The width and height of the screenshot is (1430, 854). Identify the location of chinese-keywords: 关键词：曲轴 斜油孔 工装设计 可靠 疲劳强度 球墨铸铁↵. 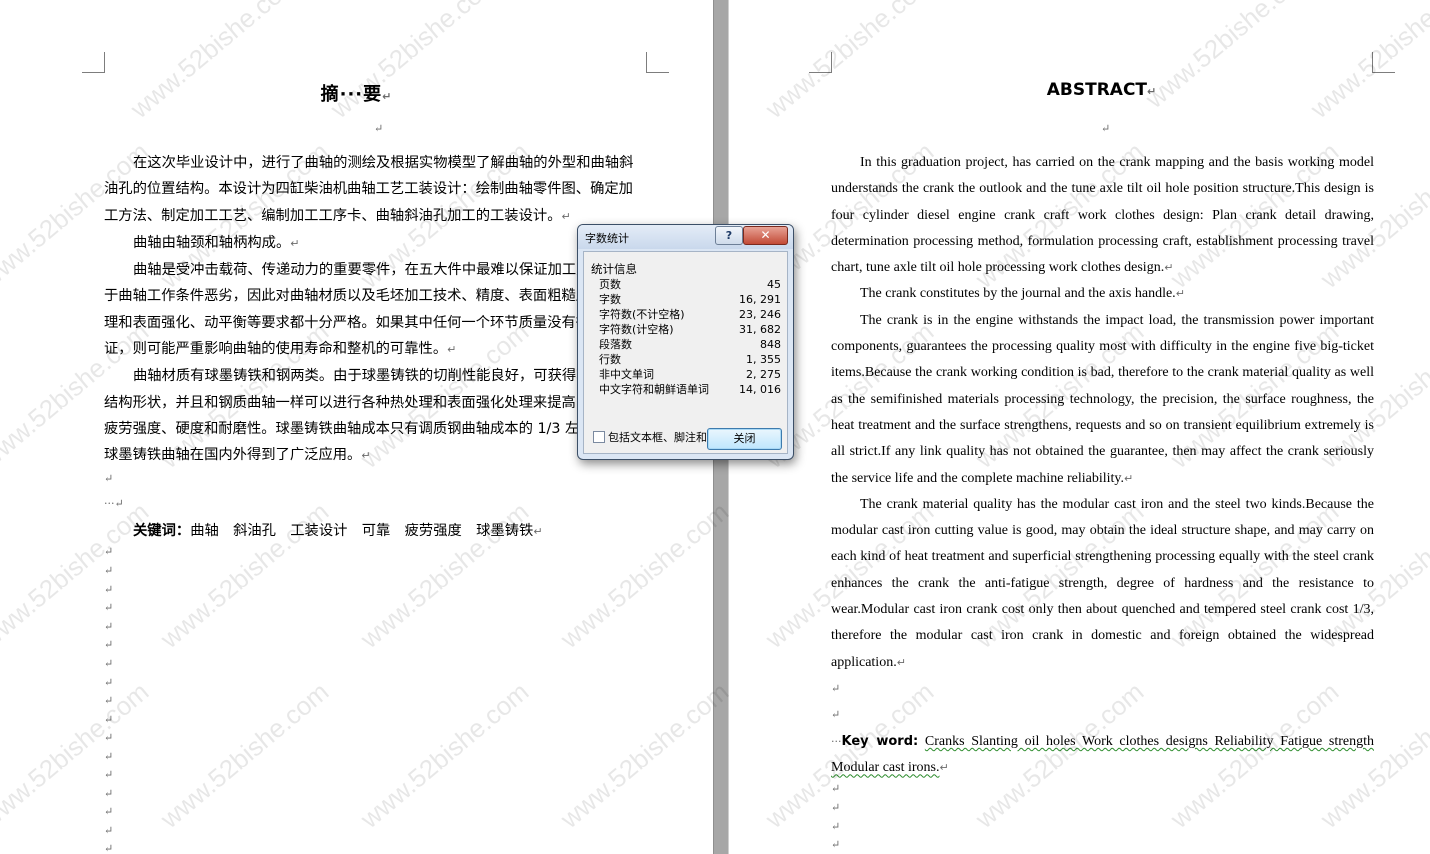
(375, 531).